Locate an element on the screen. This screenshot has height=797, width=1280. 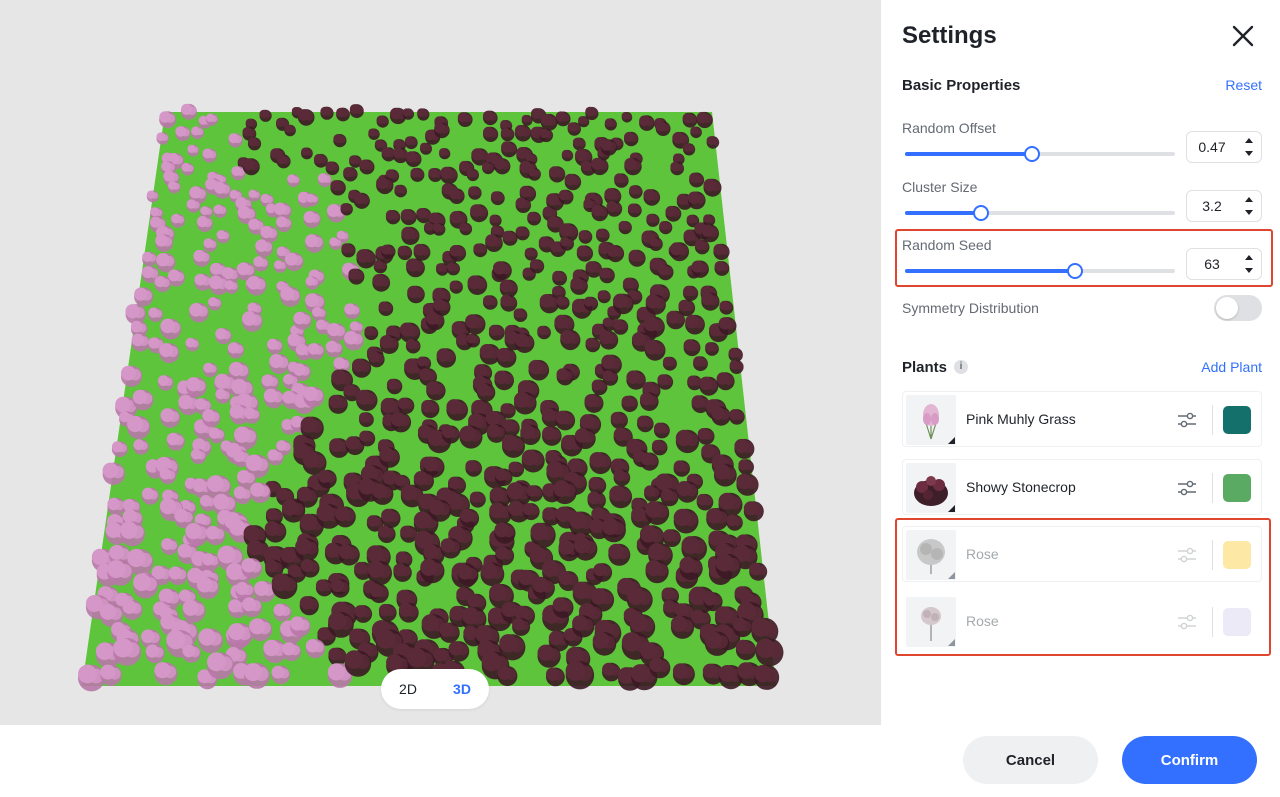
random-seed-stepper: 63 is located at coordinates (1224, 264).